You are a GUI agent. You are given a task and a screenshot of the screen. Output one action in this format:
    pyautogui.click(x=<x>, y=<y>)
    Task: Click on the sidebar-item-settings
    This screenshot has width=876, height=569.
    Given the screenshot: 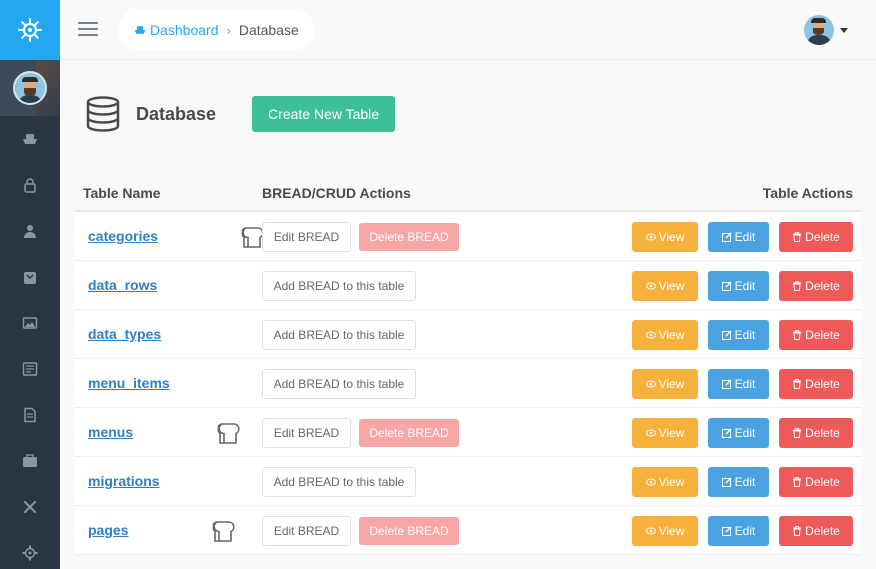 What is the action you would take?
    pyautogui.click(x=30, y=549)
    